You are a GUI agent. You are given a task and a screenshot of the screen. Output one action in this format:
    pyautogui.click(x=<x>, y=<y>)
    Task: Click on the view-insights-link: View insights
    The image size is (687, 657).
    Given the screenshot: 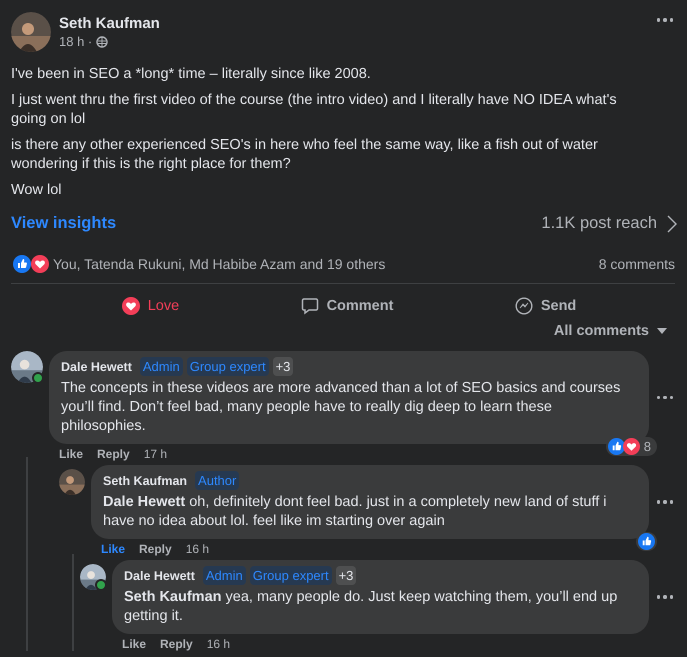 What is the action you would take?
    pyautogui.click(x=276, y=223)
    